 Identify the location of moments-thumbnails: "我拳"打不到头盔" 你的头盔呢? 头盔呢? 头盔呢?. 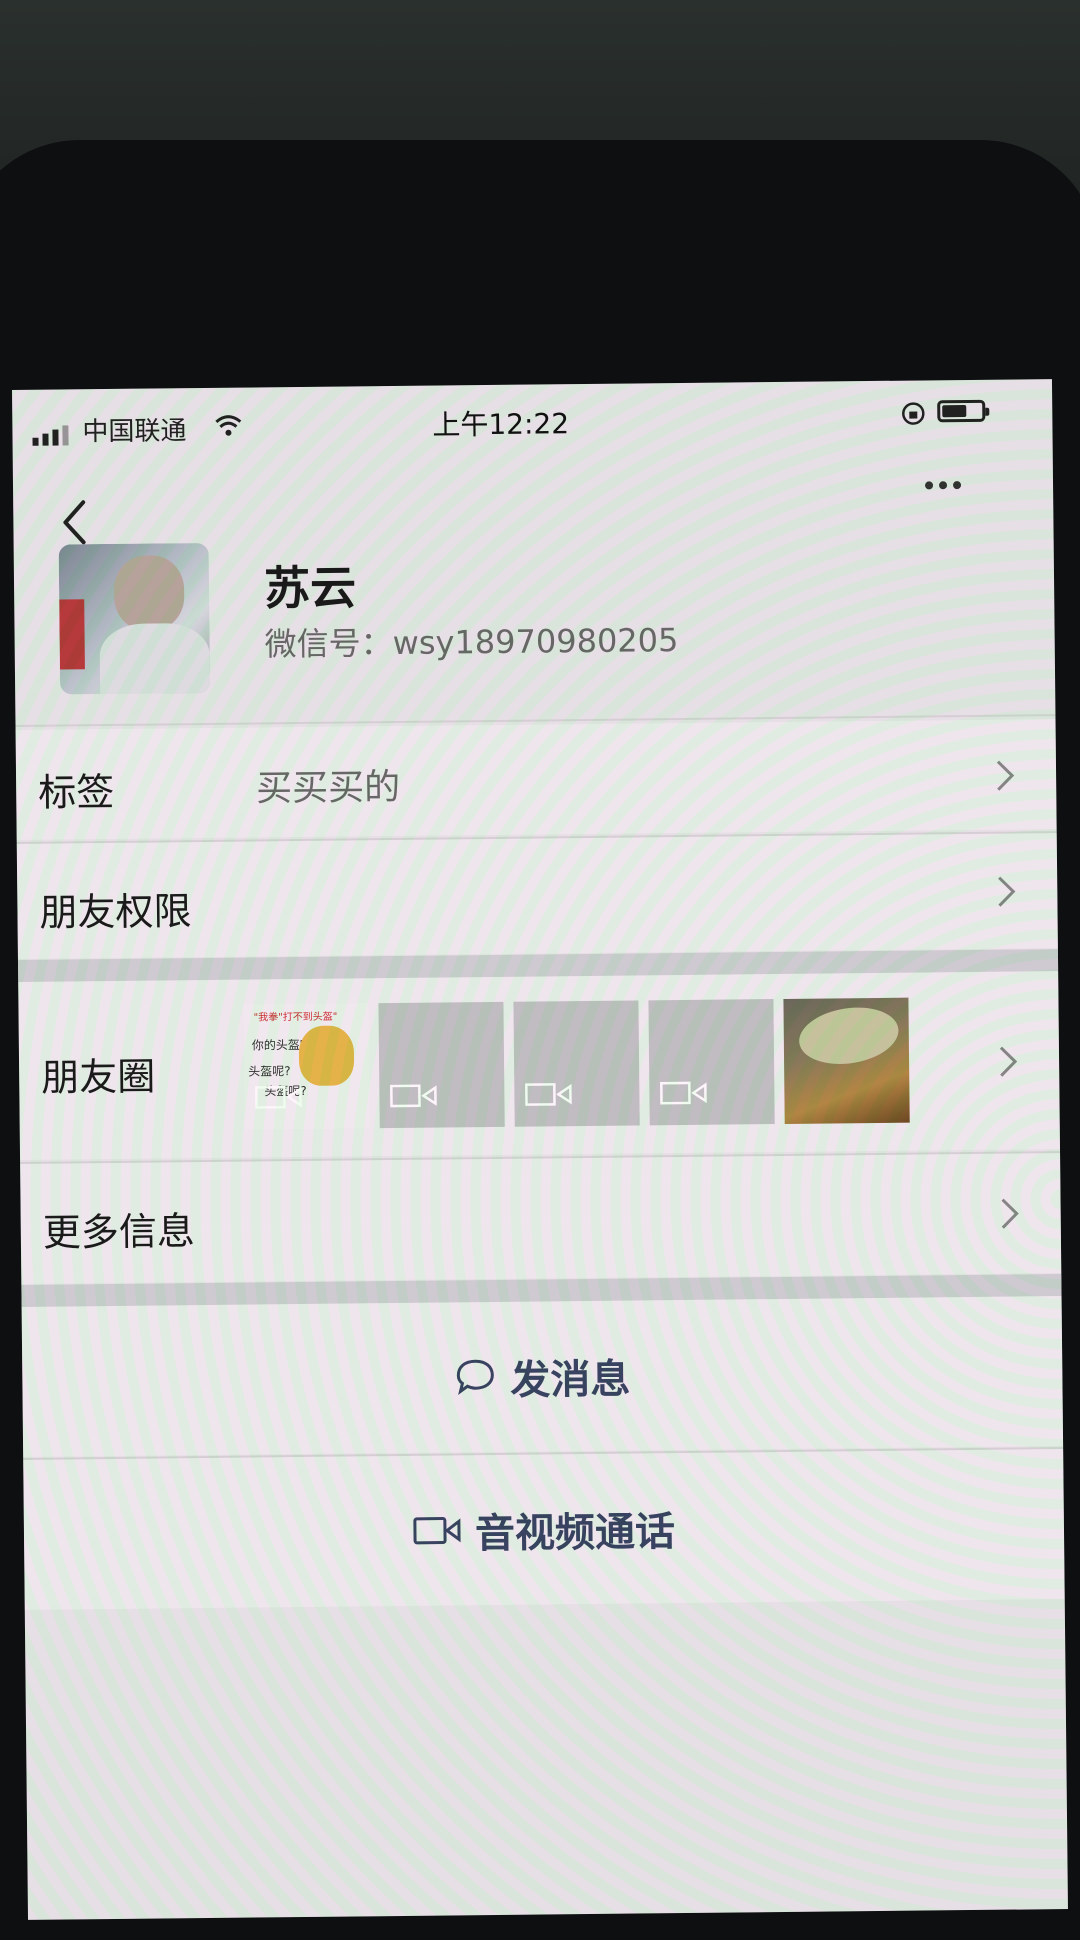
(576, 1063).